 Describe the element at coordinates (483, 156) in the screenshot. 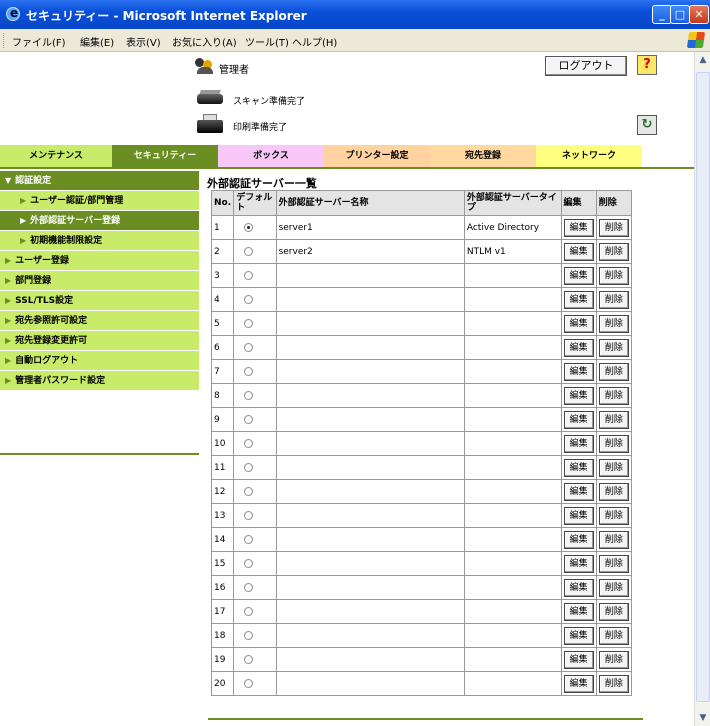

I see `tab-address-registration: 宛先登録` at that location.